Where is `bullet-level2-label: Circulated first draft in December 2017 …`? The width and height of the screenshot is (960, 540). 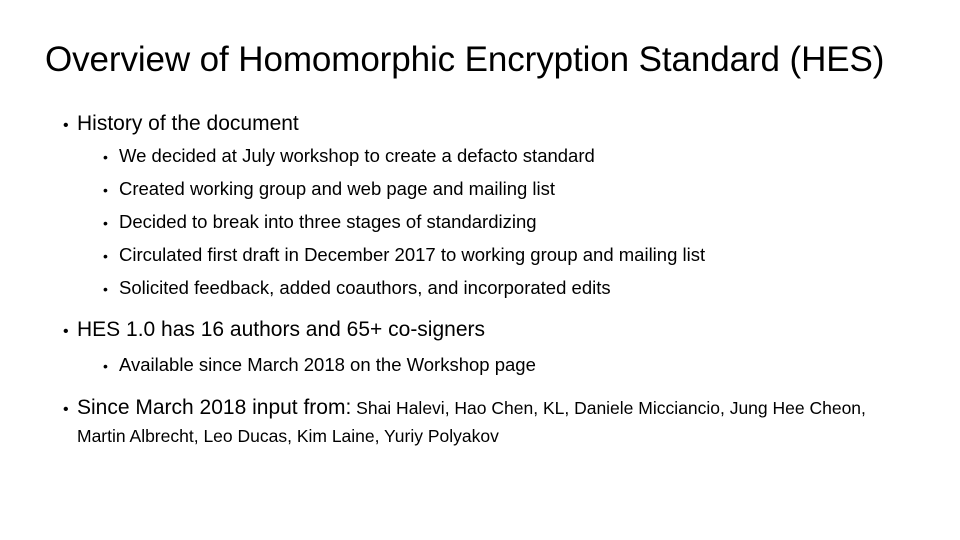
bullet-level2-label: Circulated first draft in December 2017 … is located at coordinates (412, 254).